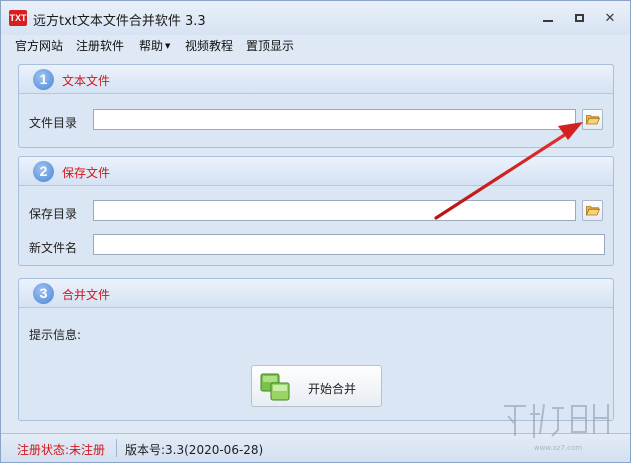 This screenshot has width=631, height=463. What do you see at coordinates (168, 46) in the screenshot?
I see `dropdown-caret-icon: ▼` at bounding box center [168, 46].